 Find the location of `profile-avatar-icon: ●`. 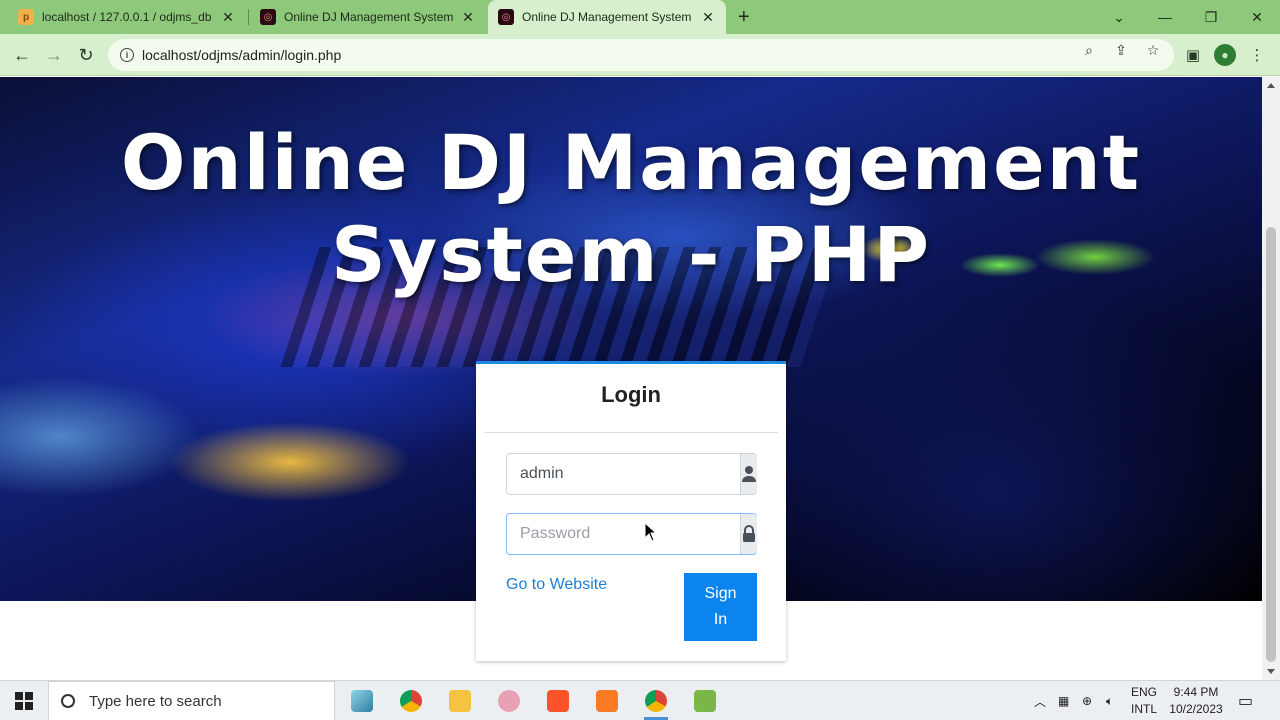

profile-avatar-icon: ● is located at coordinates (1225, 55).